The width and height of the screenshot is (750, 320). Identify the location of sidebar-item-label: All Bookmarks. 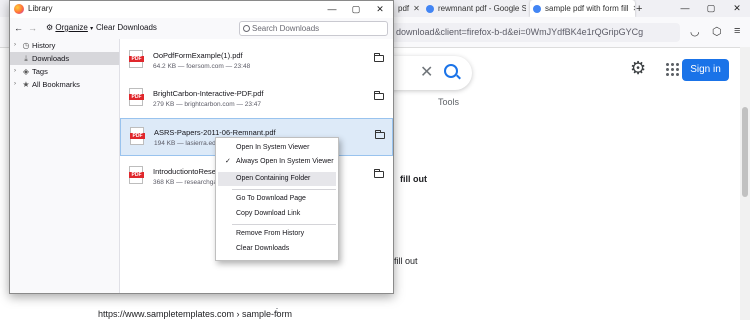
(56, 84).